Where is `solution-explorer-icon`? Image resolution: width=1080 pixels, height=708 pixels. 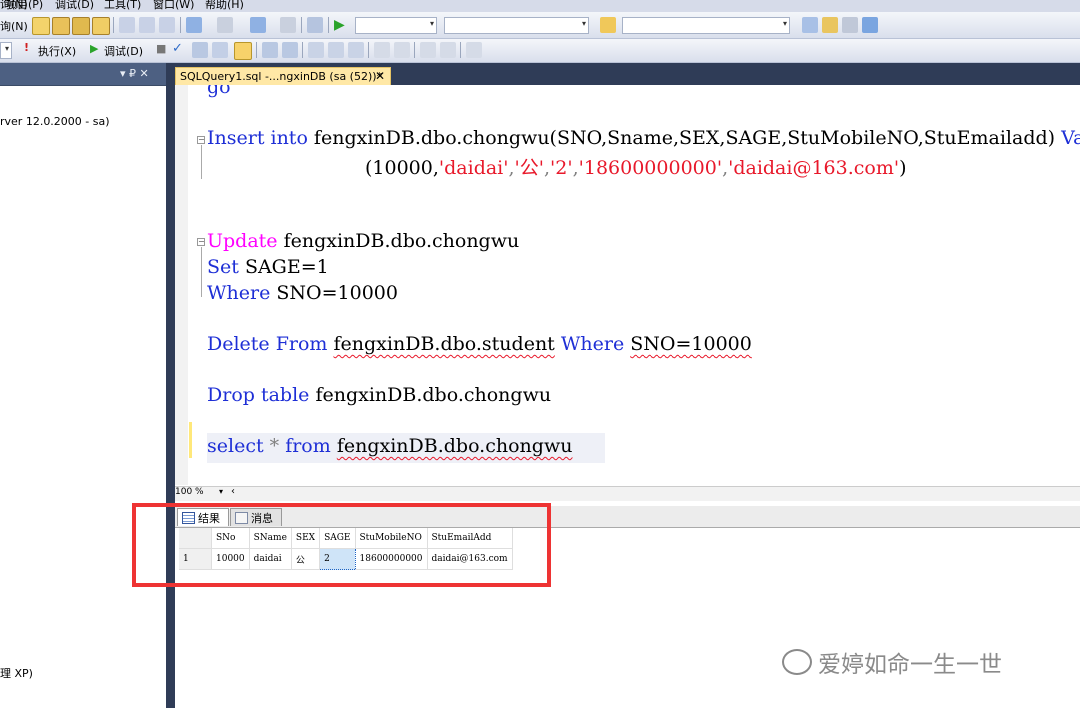 solution-explorer-icon is located at coordinates (810, 25).